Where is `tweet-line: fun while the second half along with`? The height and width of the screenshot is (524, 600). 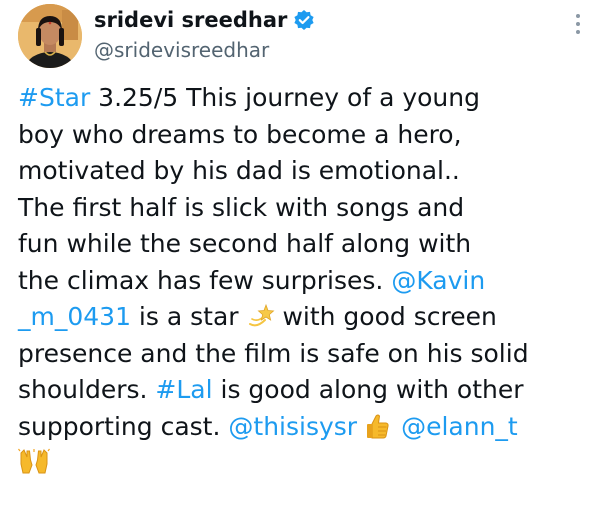
tweet-line: fun while the second half along with is located at coordinates (245, 243).